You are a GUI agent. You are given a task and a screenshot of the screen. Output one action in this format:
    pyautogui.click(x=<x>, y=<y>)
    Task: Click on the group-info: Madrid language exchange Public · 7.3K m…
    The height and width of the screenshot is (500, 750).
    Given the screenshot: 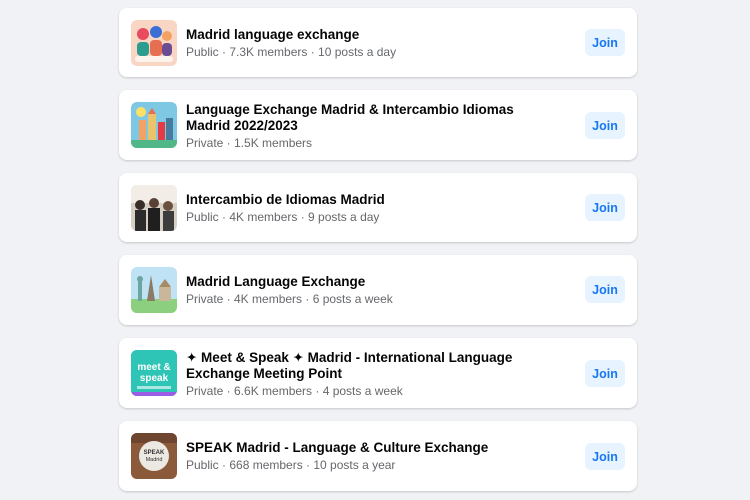 What is the action you would take?
    pyautogui.click(x=371, y=43)
    